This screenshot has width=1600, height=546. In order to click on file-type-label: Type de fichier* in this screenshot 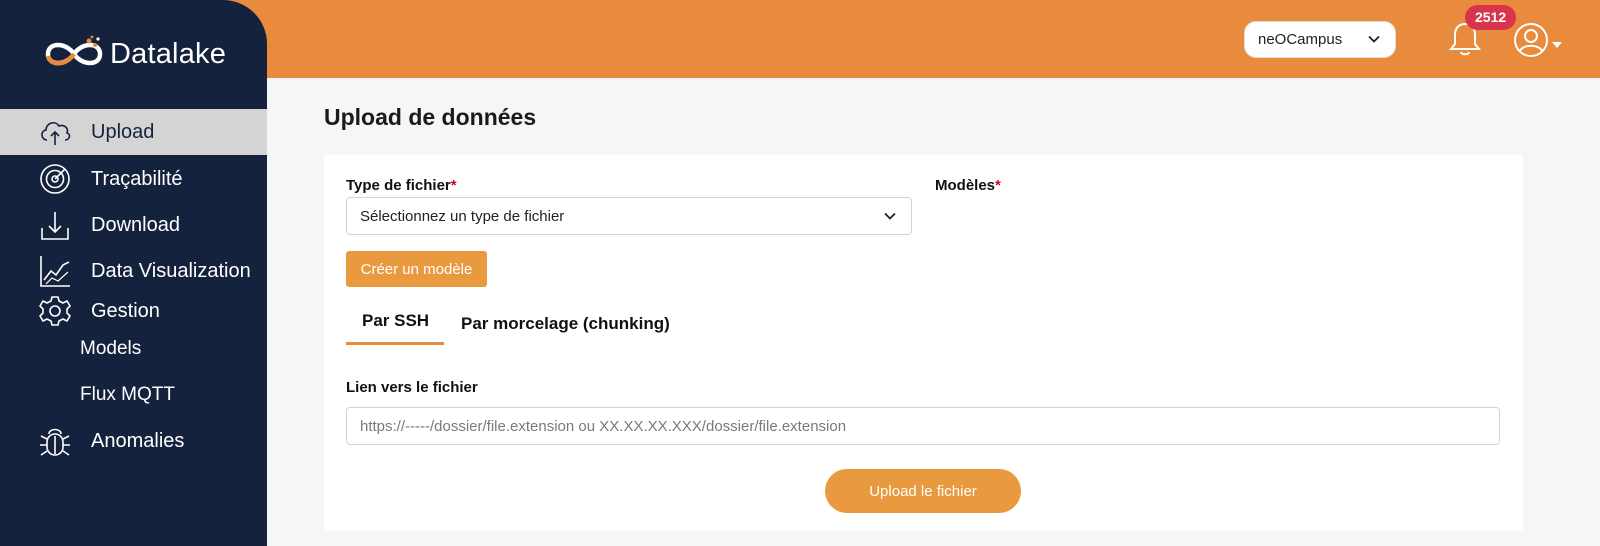, I will do `click(401, 185)`.